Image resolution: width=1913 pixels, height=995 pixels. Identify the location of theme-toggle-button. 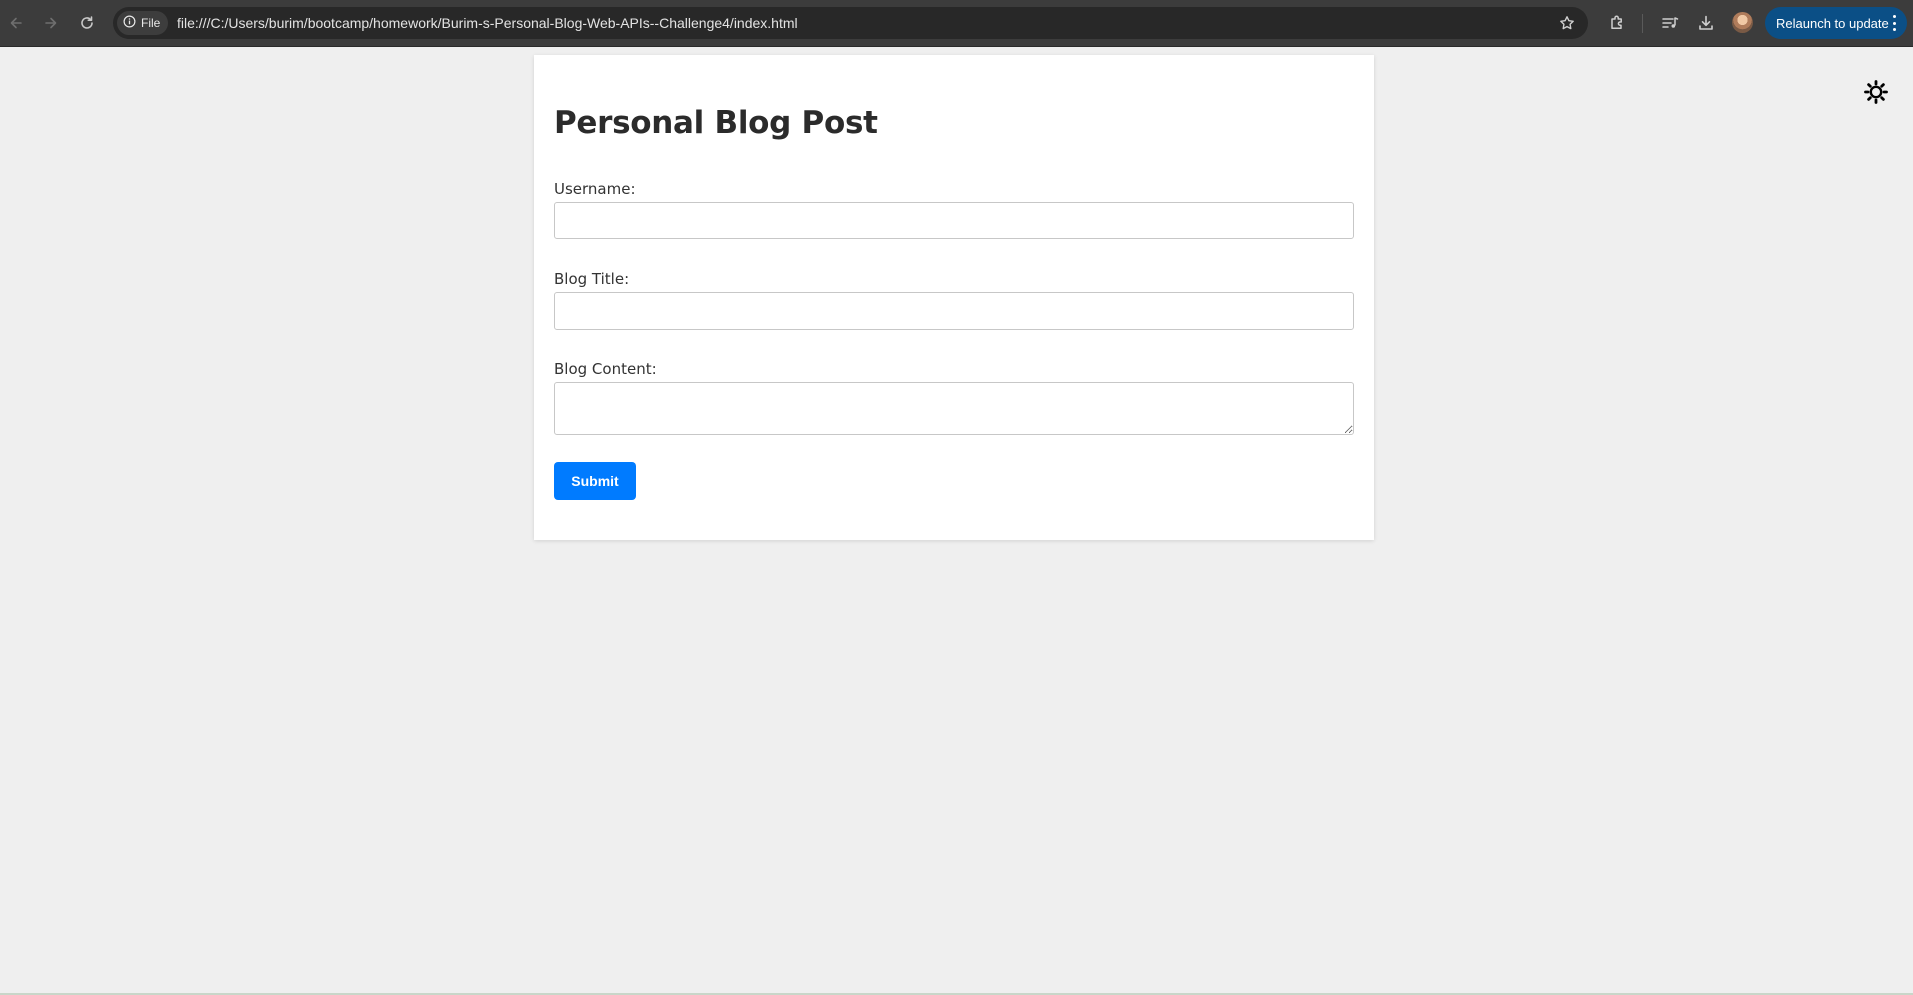
(1876, 94).